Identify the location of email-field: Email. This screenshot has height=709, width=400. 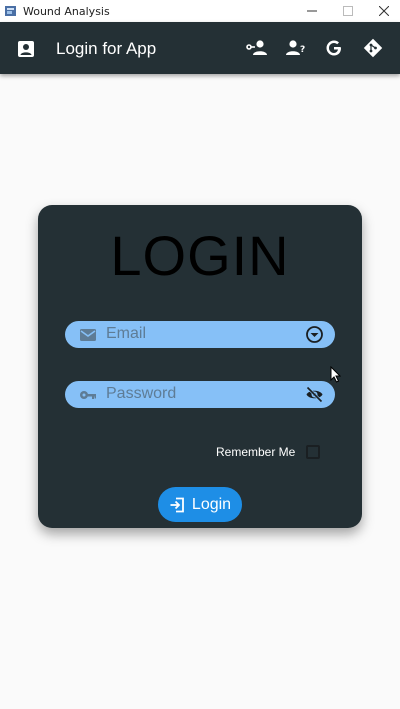
(200, 334).